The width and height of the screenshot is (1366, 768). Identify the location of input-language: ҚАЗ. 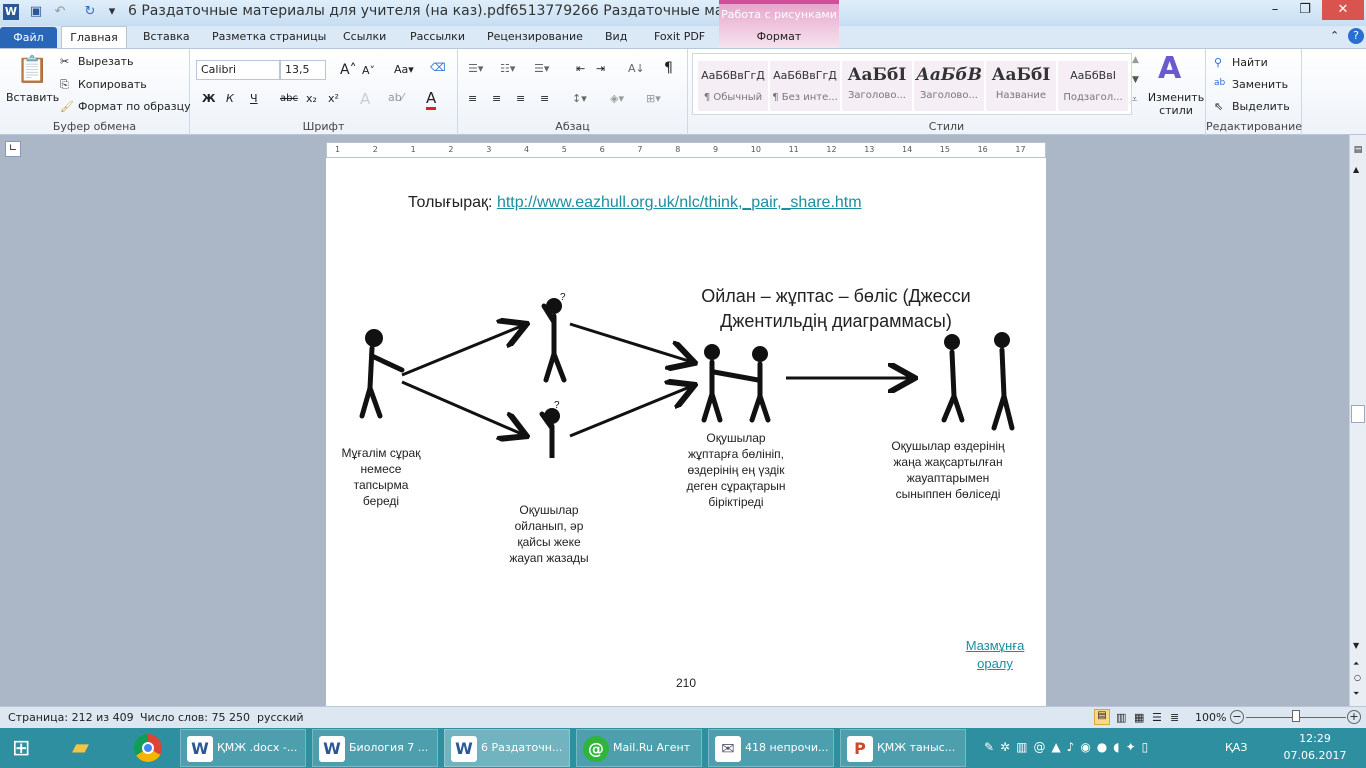
(1236, 747).